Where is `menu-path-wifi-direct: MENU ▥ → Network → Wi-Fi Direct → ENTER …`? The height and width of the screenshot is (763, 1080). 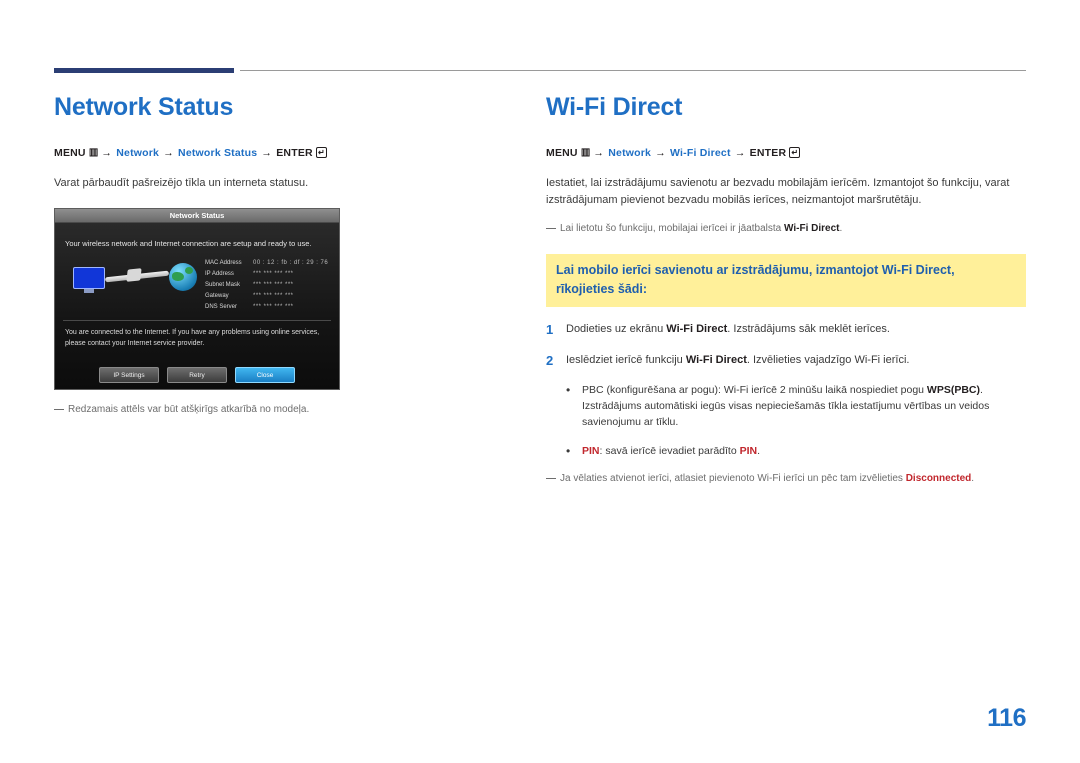
menu-path-wifi-direct: MENU ▥ → Network → Wi-Fi Direct → ENTER … is located at coordinates (786, 153).